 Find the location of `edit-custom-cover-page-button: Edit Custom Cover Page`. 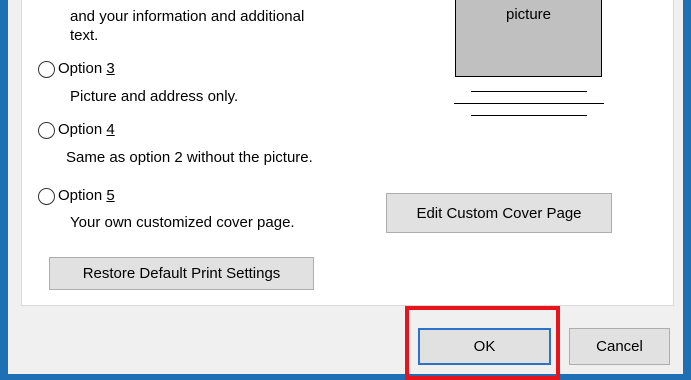

edit-custom-cover-page-button: Edit Custom Cover Page is located at coordinates (499, 213).